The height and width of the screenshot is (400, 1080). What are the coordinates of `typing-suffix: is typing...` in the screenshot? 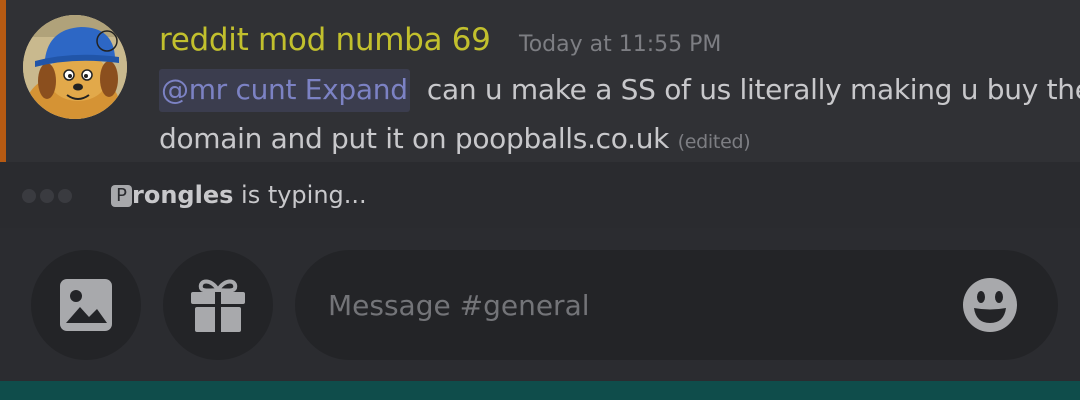 It's located at (300, 195).